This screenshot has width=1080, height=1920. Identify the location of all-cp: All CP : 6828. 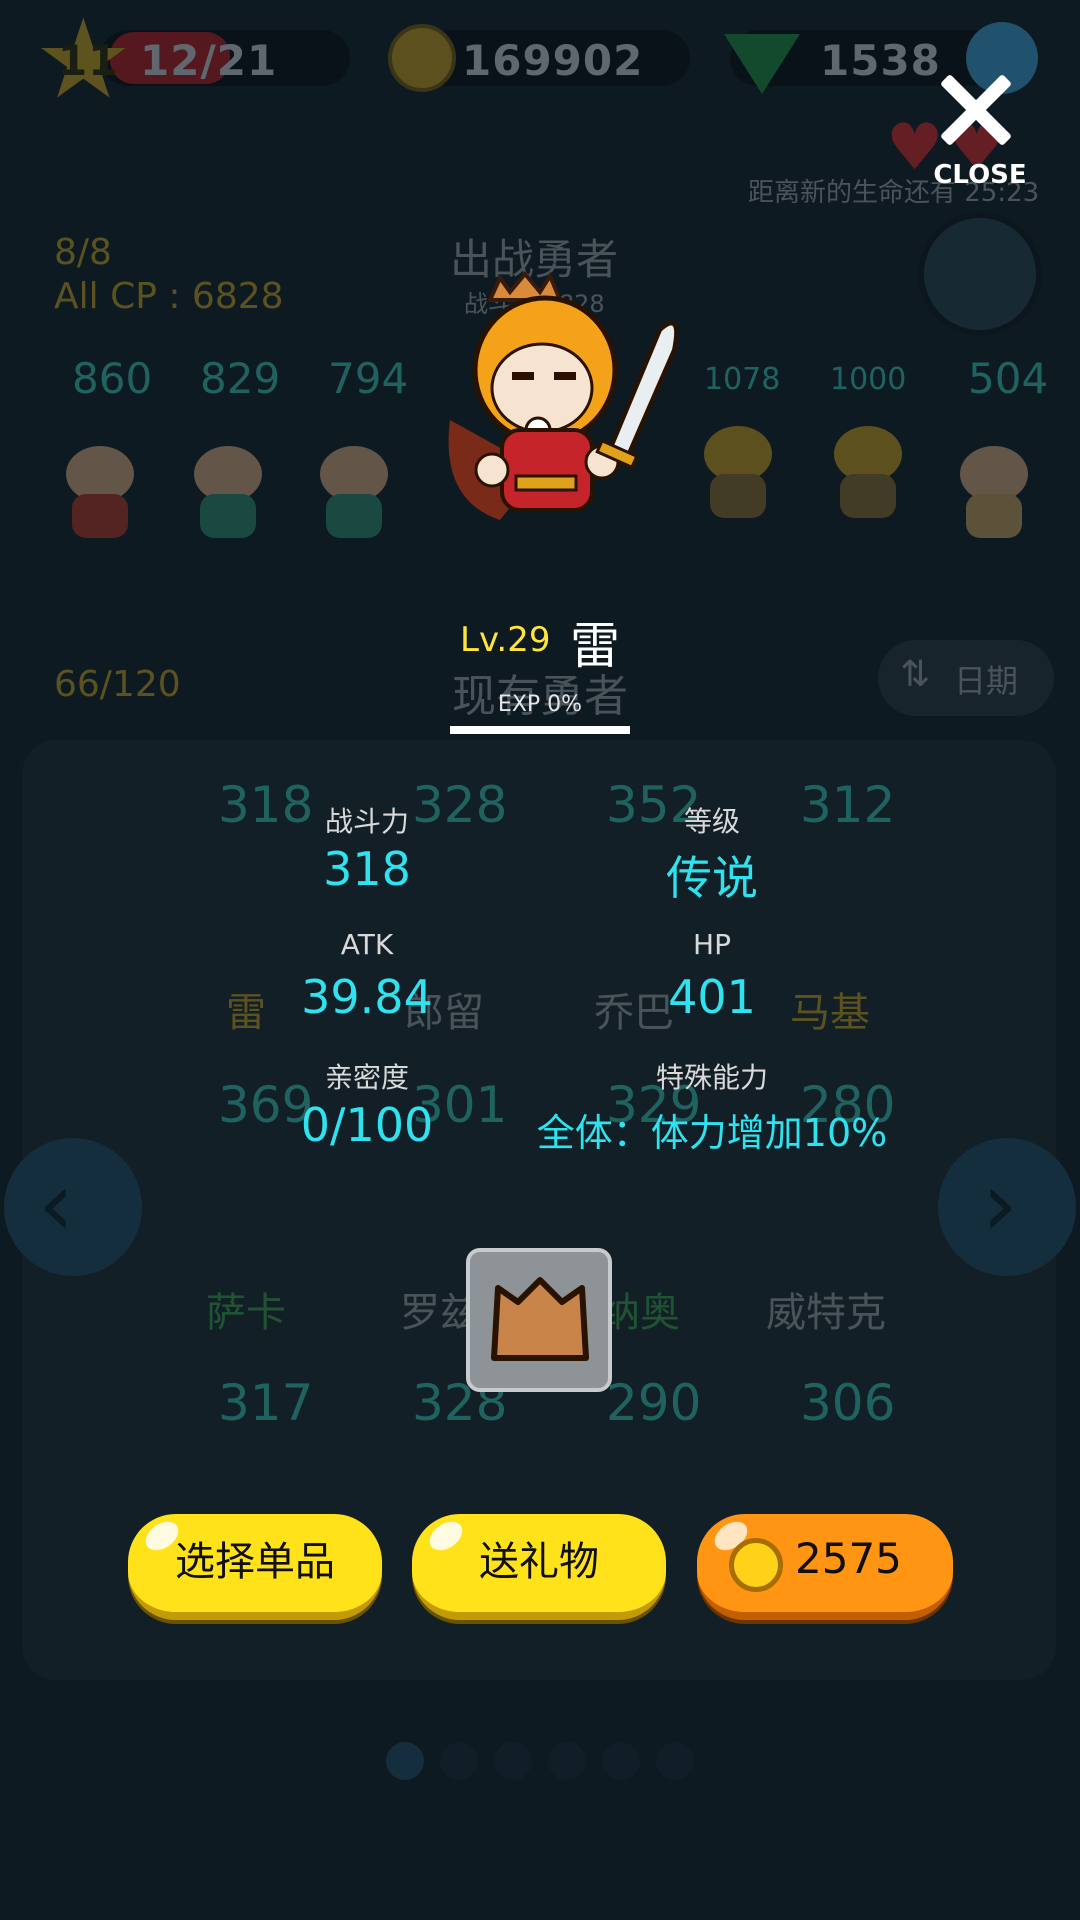
(169, 296).